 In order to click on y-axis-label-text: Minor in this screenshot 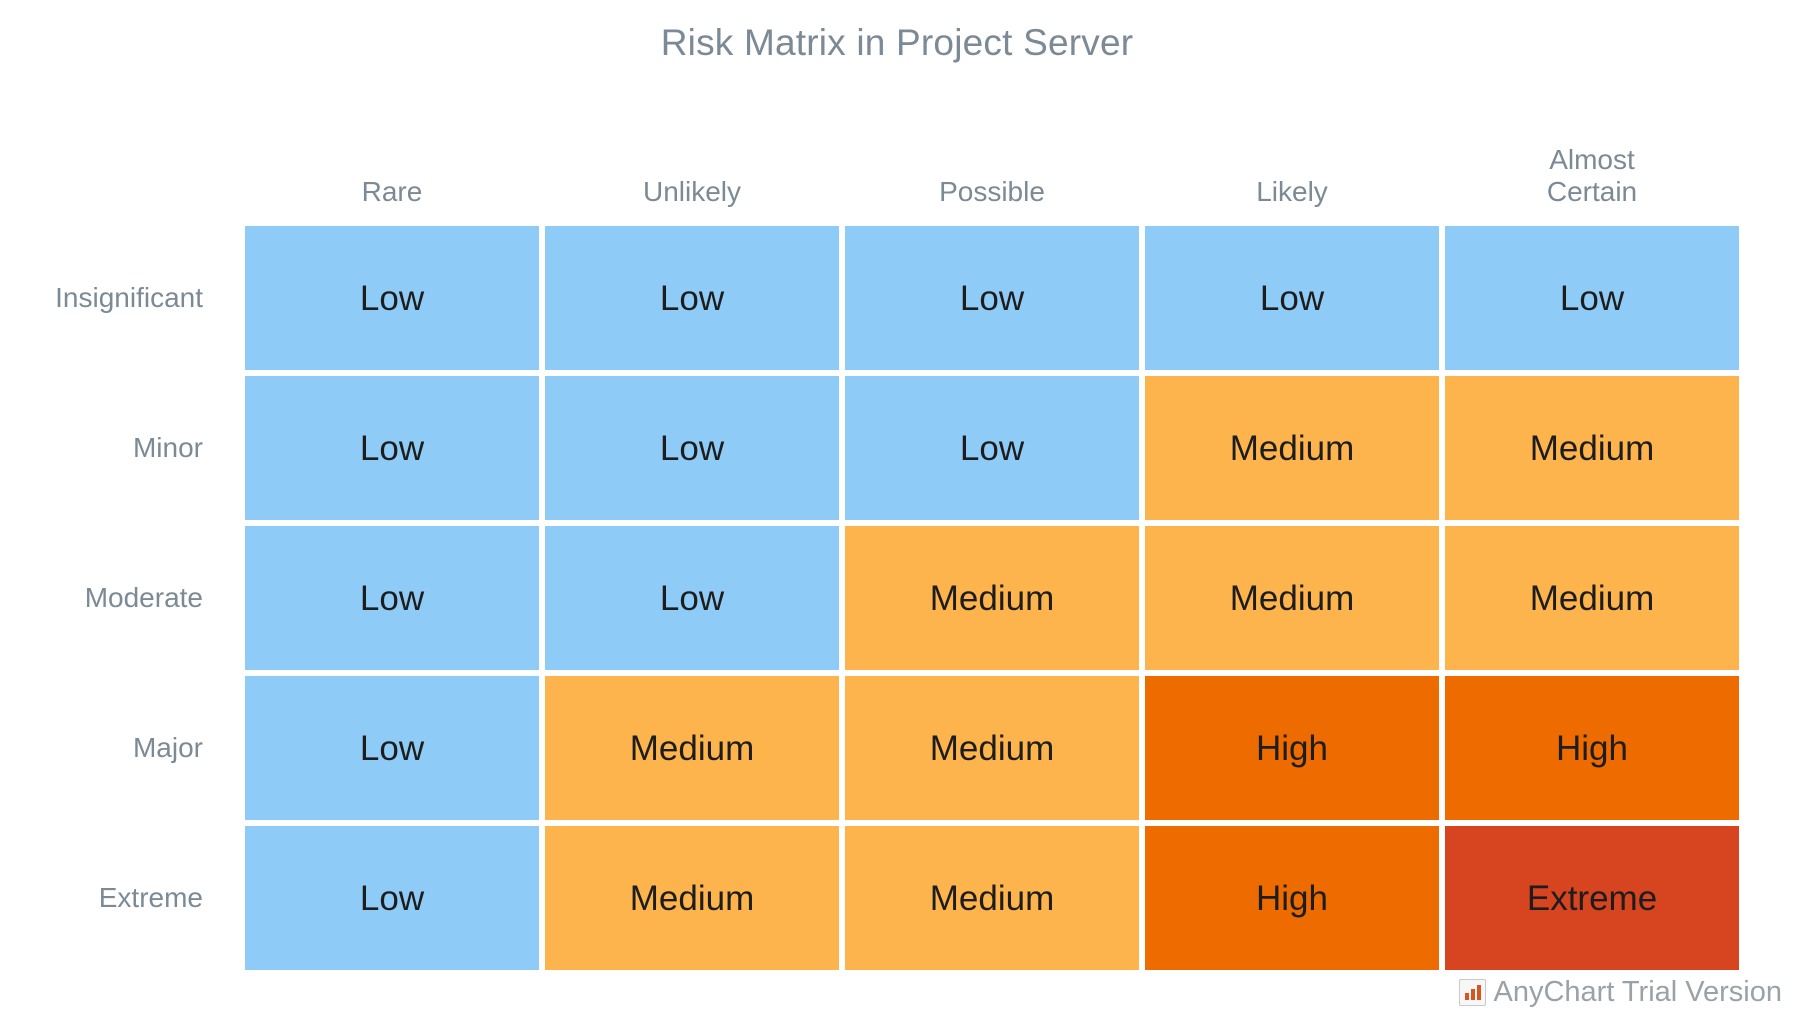, I will do `click(167, 447)`.